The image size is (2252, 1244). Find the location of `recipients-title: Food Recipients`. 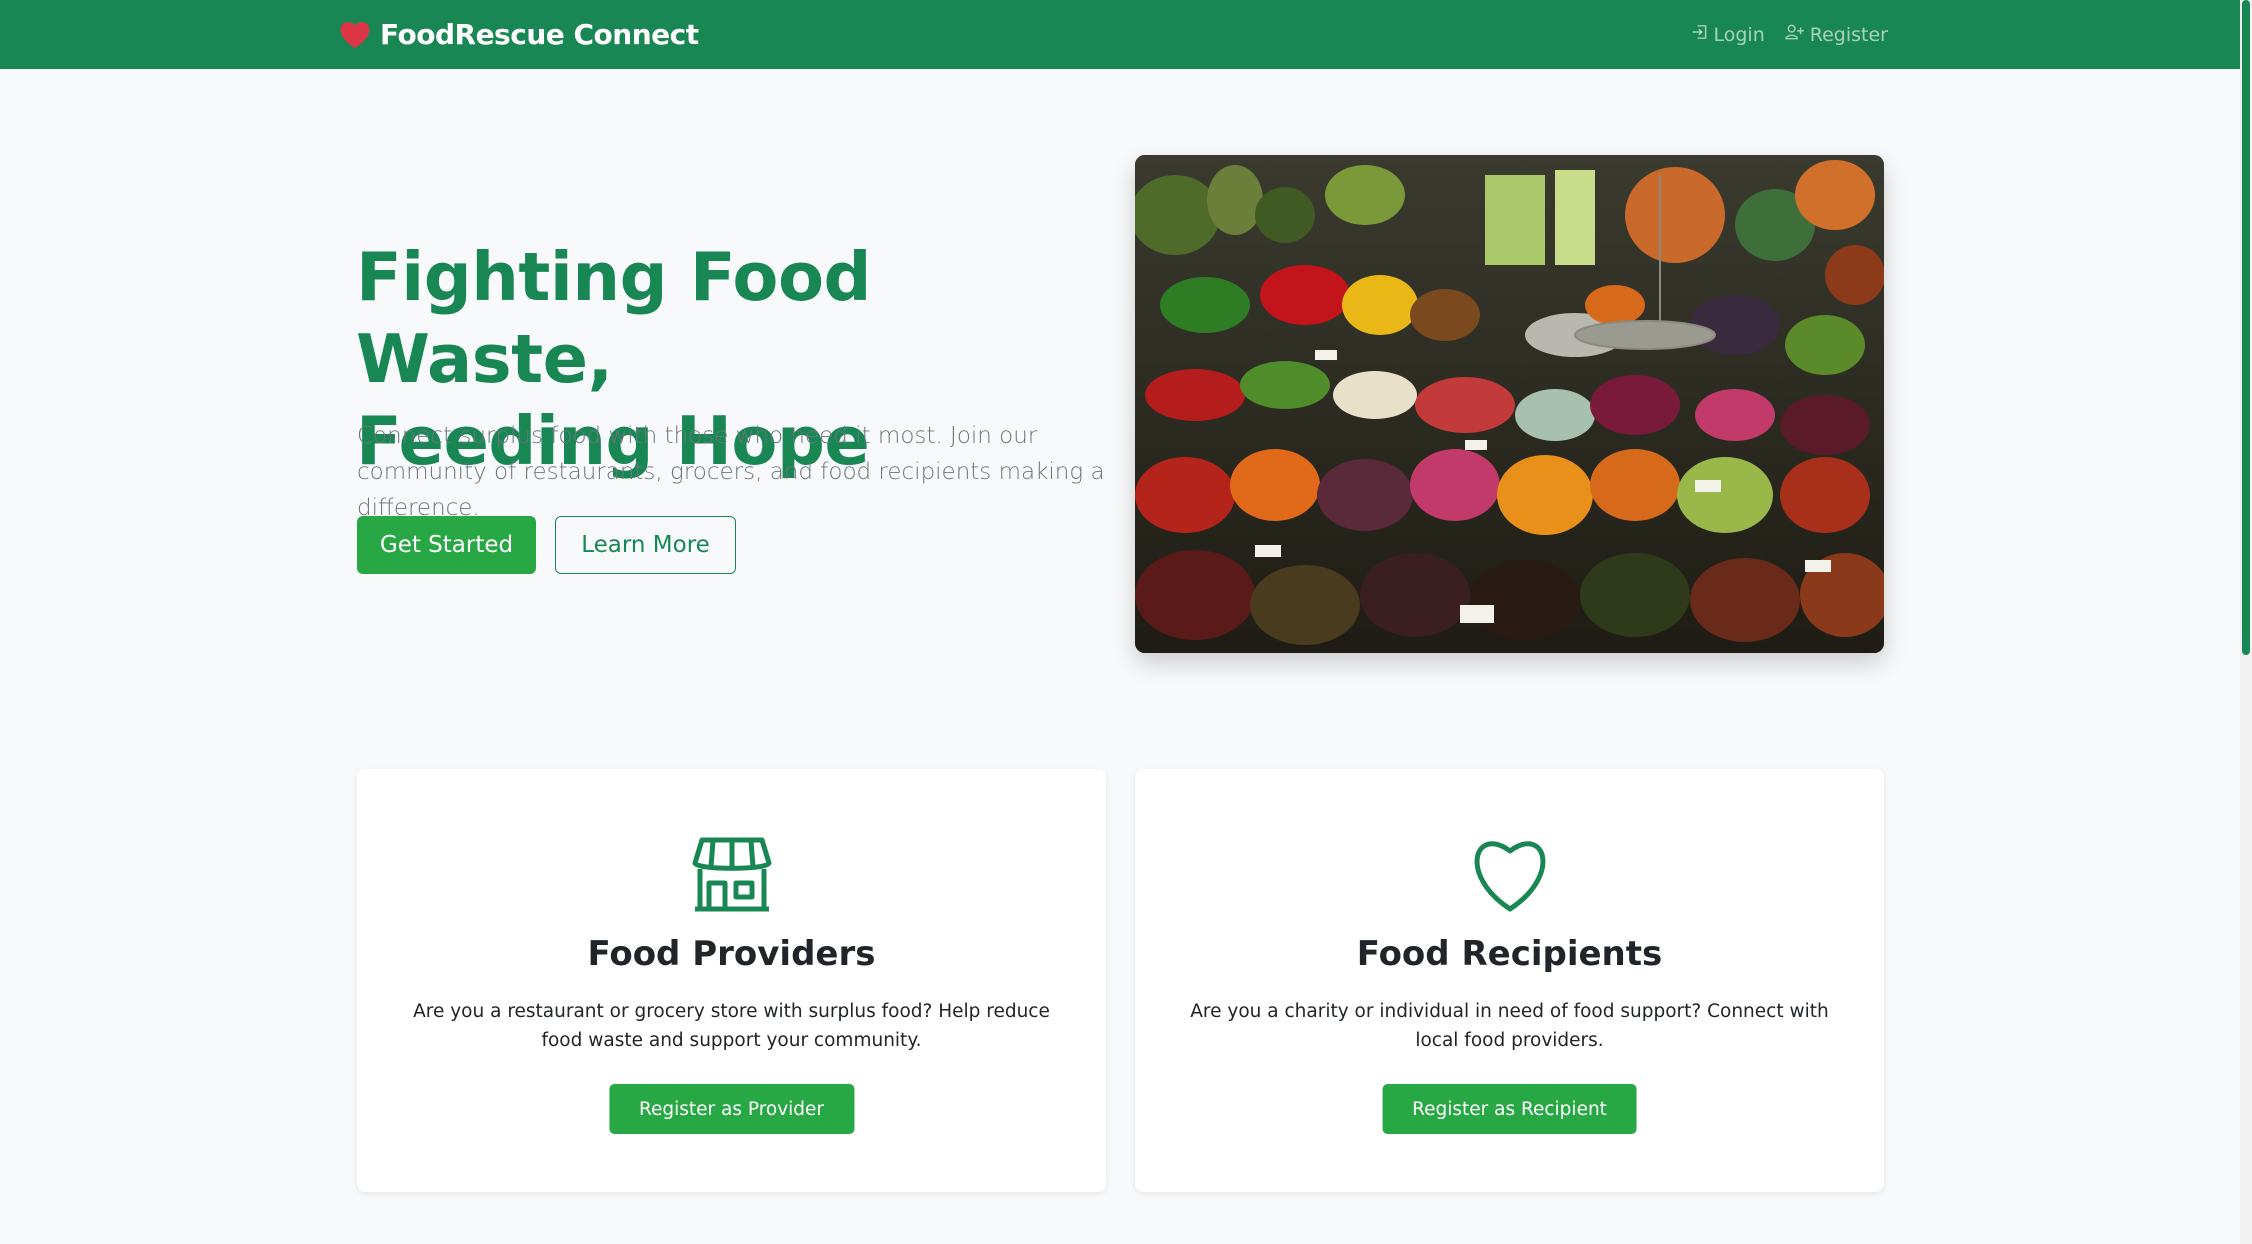

recipients-title: Food Recipients is located at coordinates (1509, 954).